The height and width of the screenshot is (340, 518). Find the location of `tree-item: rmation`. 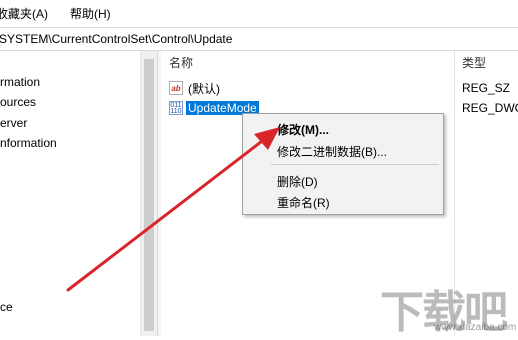

tree-item: rmation is located at coordinates (20, 82).